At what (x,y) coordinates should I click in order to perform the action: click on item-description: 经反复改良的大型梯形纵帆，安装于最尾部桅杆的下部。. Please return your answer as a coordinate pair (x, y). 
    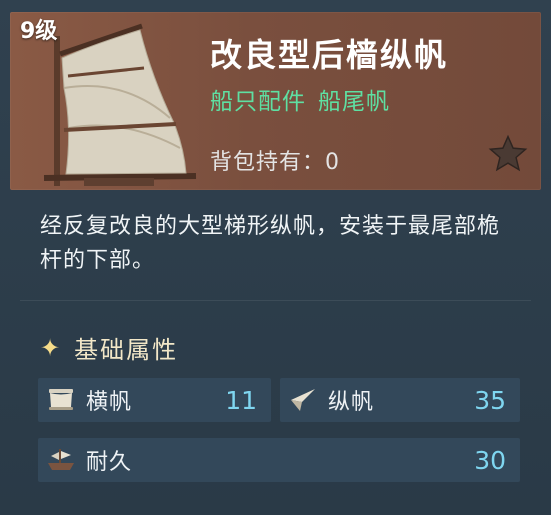
    Looking at the image, I should click on (270, 243).